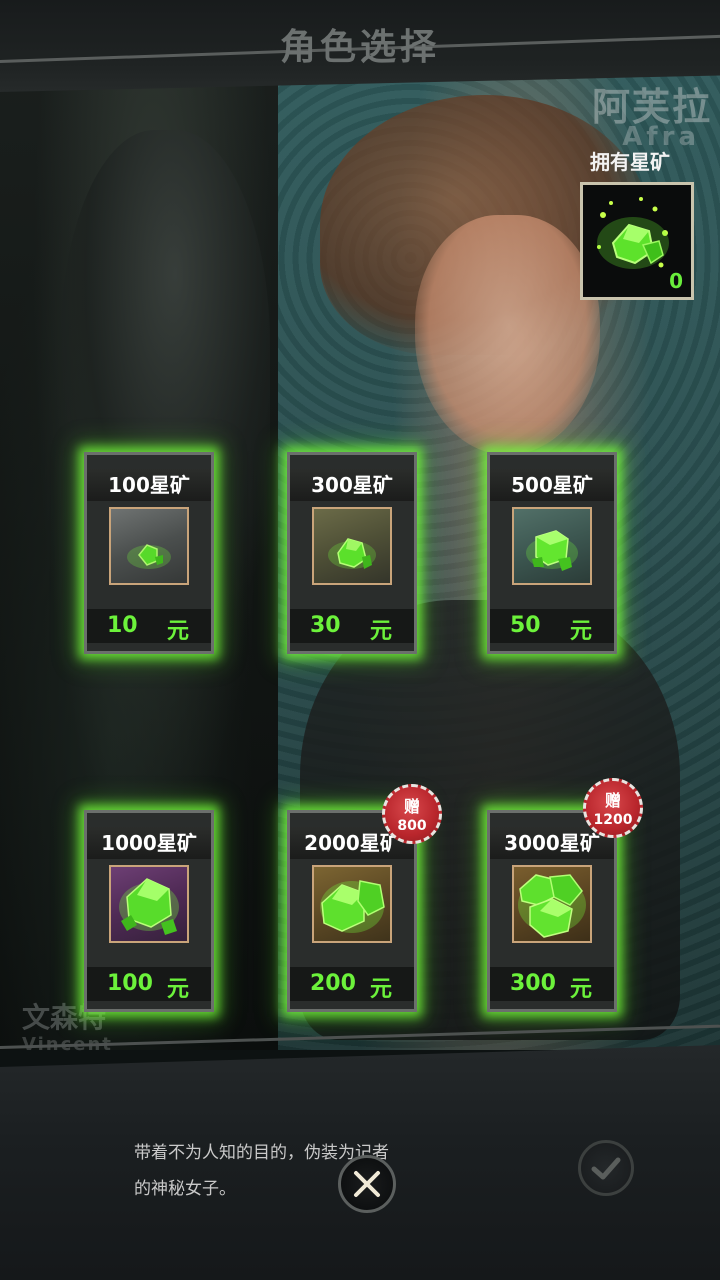 The height and width of the screenshot is (1280, 720). I want to click on product-title: 100星矿, so click(149, 485).